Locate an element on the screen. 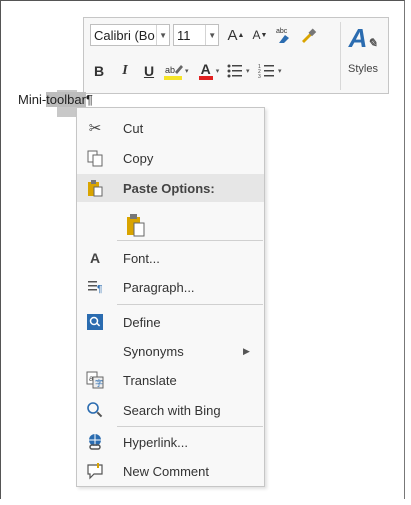 This screenshot has height=505, width=411. toolbar-row-format: B I U ab ▾ A ▾ ▾ 1 2 3 ▾ is located at coordinates (188, 71).